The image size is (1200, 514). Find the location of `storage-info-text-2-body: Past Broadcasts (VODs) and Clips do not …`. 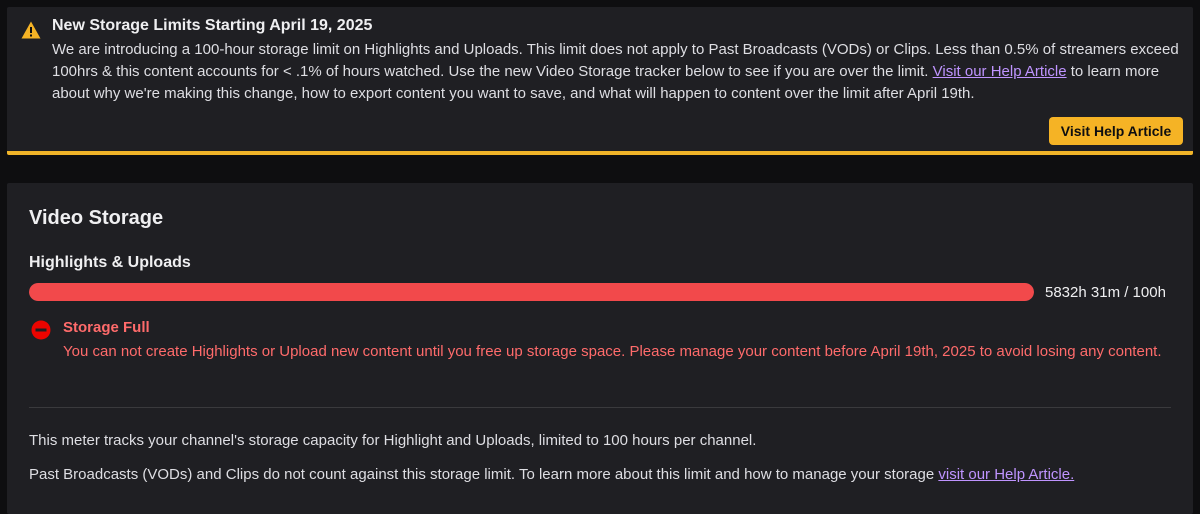

storage-info-text-2-body: Past Broadcasts (VODs) and Clips do not … is located at coordinates (484, 474).